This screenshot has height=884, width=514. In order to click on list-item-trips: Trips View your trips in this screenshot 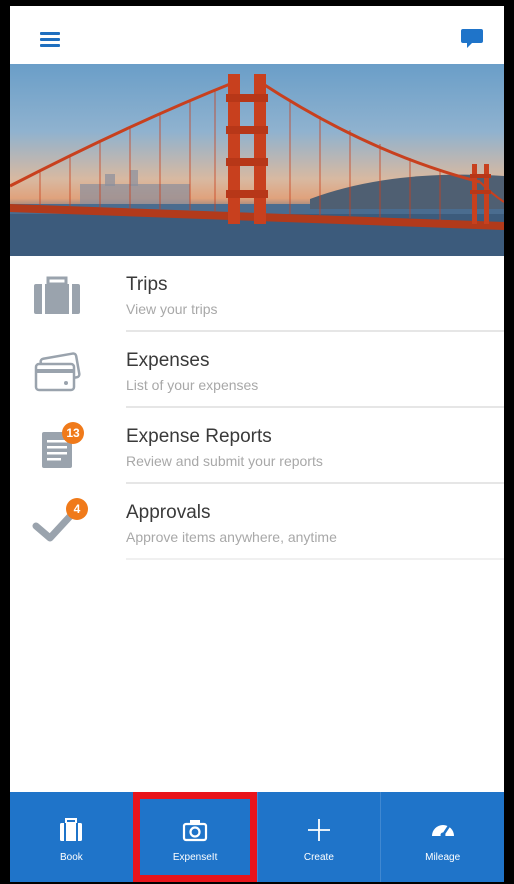, I will do `click(257, 294)`.